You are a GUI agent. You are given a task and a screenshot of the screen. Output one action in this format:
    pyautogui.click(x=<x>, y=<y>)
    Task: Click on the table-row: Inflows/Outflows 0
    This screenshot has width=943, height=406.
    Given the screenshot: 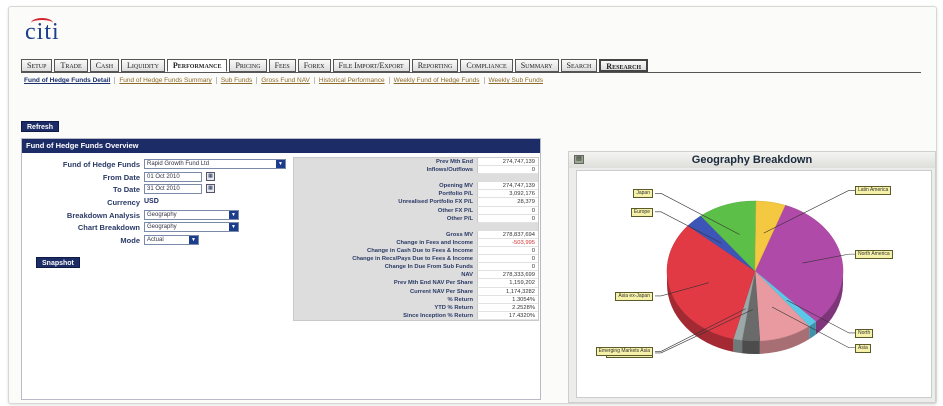 What is the action you would take?
    pyautogui.click(x=416, y=170)
    